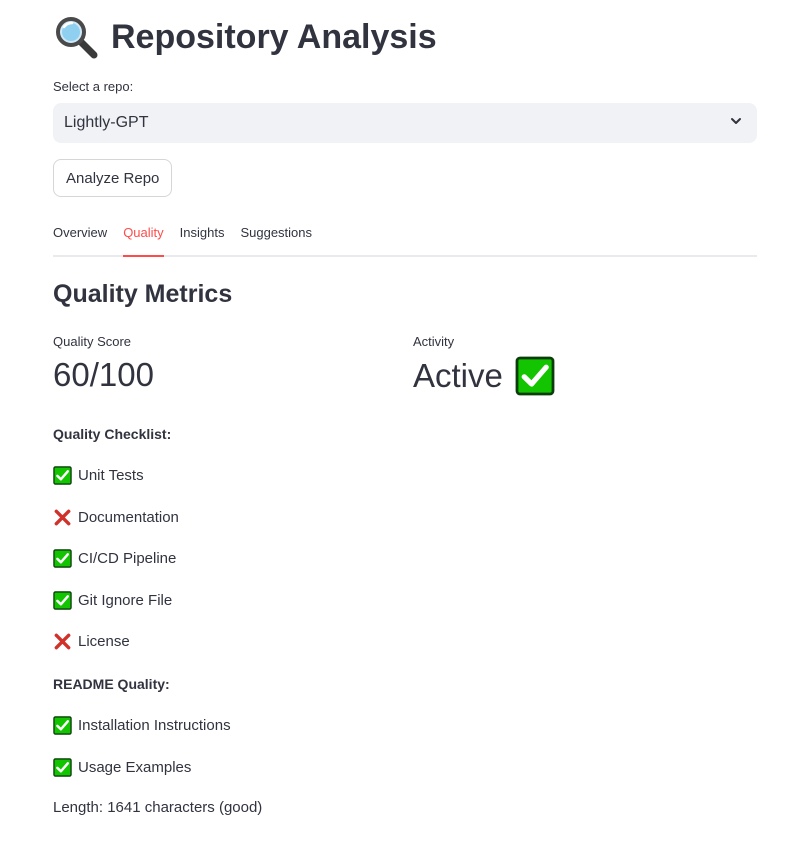 The width and height of the screenshot is (811, 858). I want to click on activity-label: Activity, so click(434, 341).